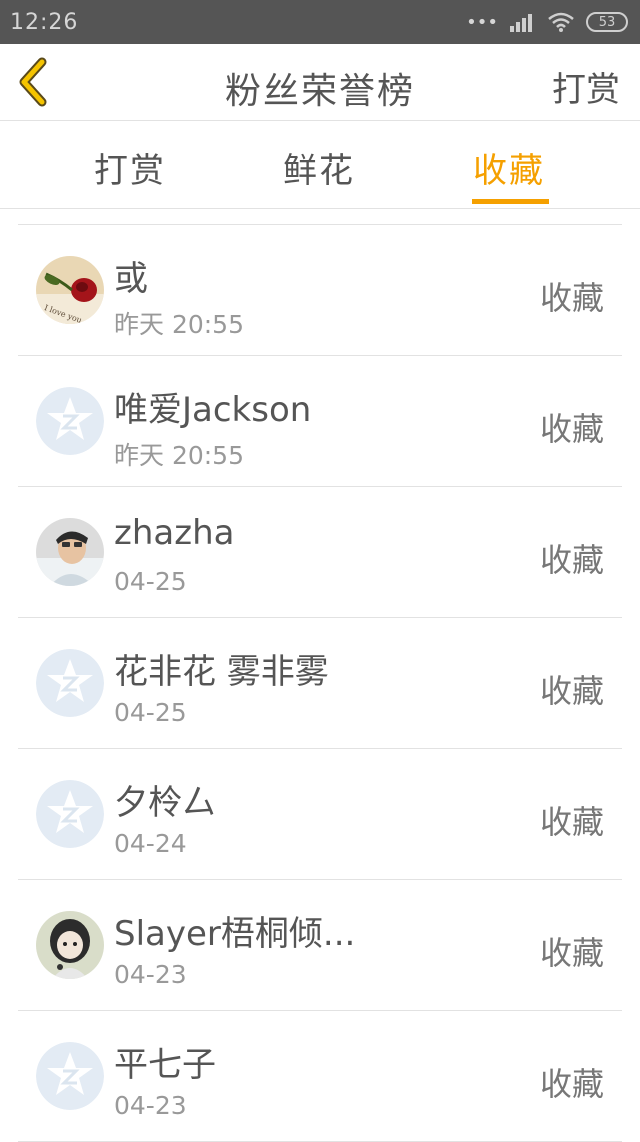 This screenshot has width=640, height=1142. Describe the element at coordinates (521, 23) in the screenshot. I see `signal-icon` at that location.